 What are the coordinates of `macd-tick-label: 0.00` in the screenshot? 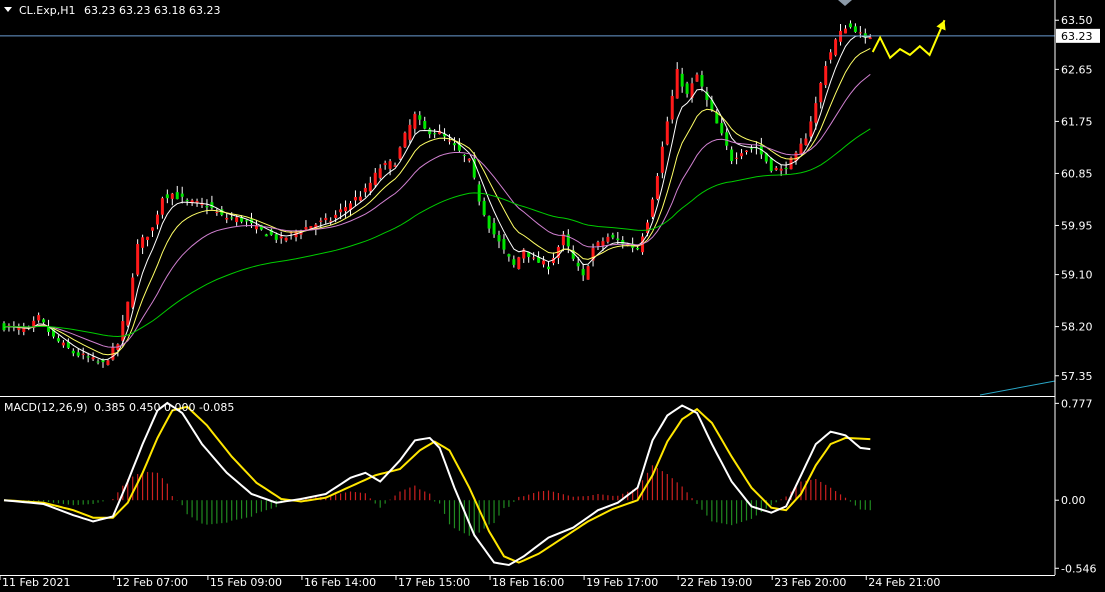 It's located at (1073, 500).